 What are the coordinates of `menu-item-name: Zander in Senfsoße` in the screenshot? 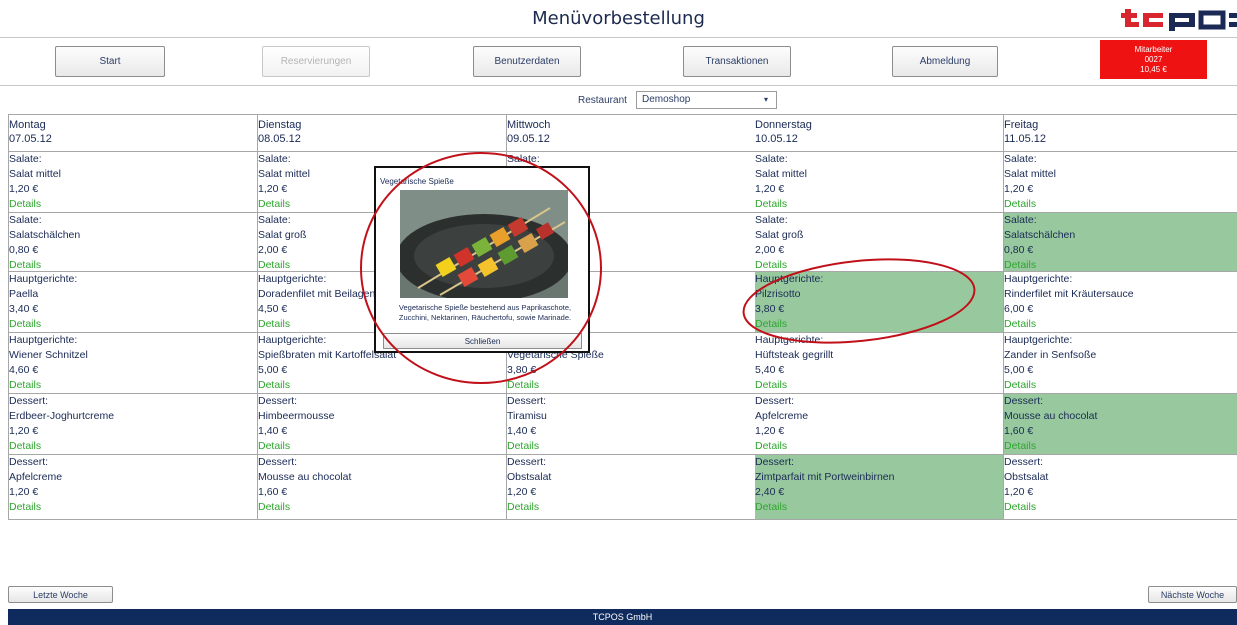 It's located at (1050, 355).